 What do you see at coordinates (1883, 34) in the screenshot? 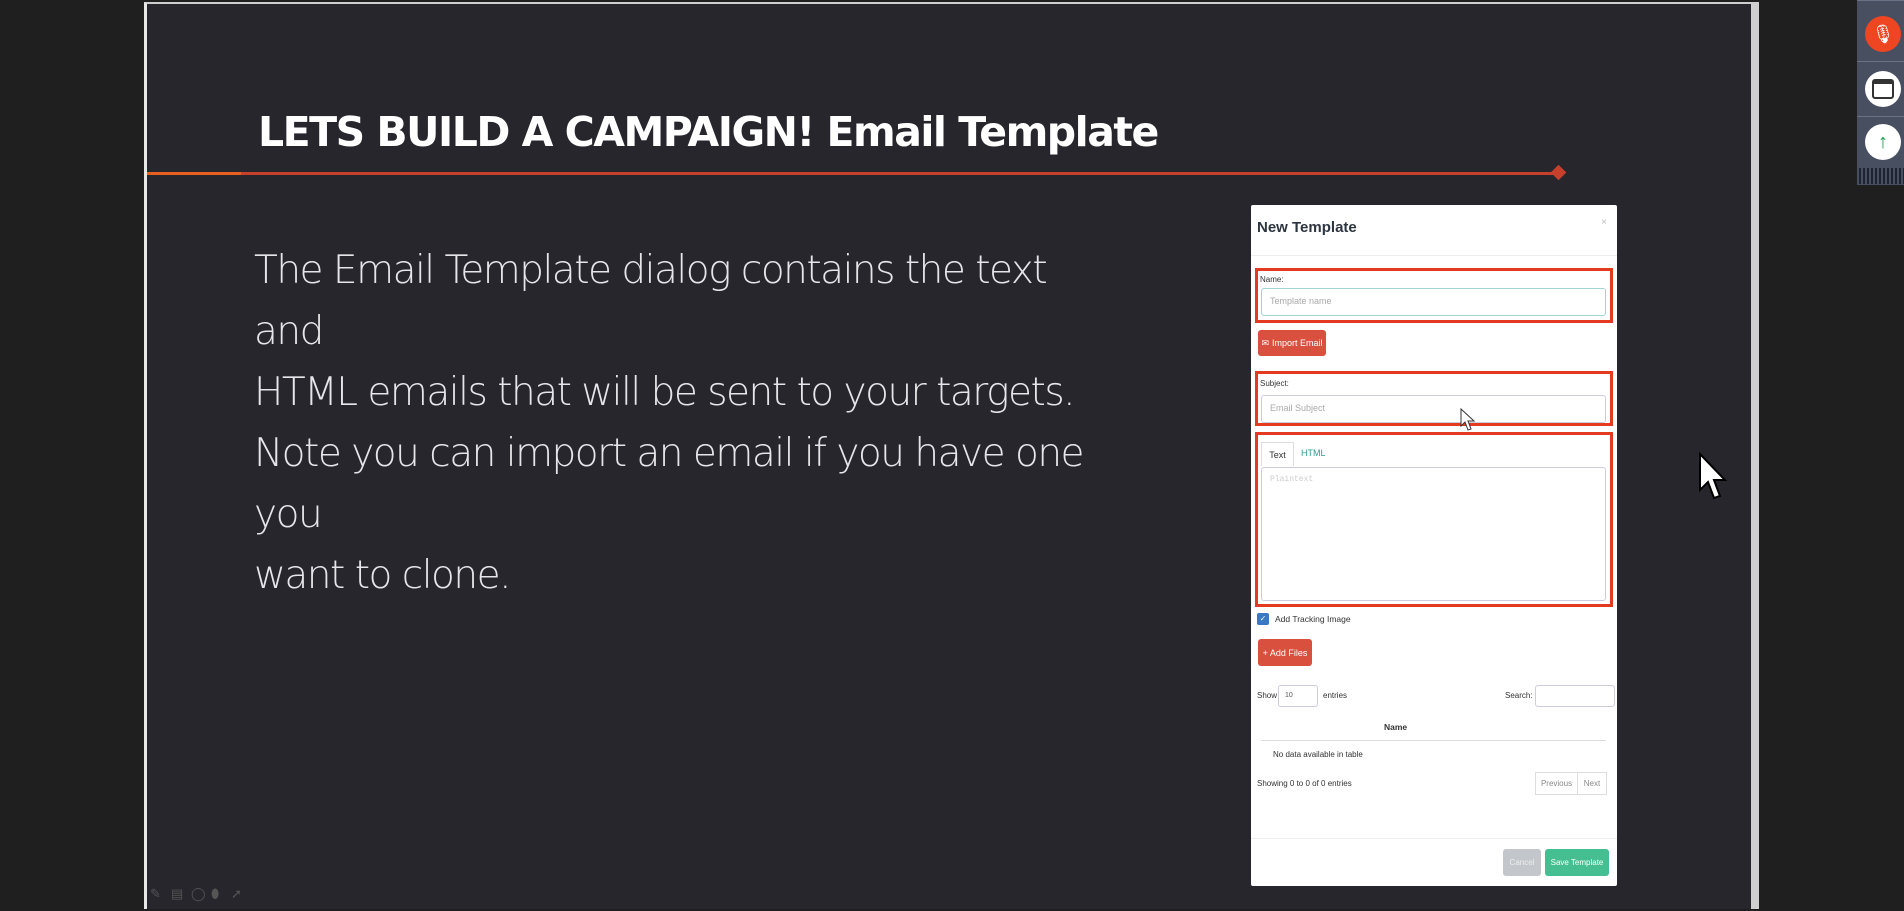
I see `mic-muted-icon: 🎙` at bounding box center [1883, 34].